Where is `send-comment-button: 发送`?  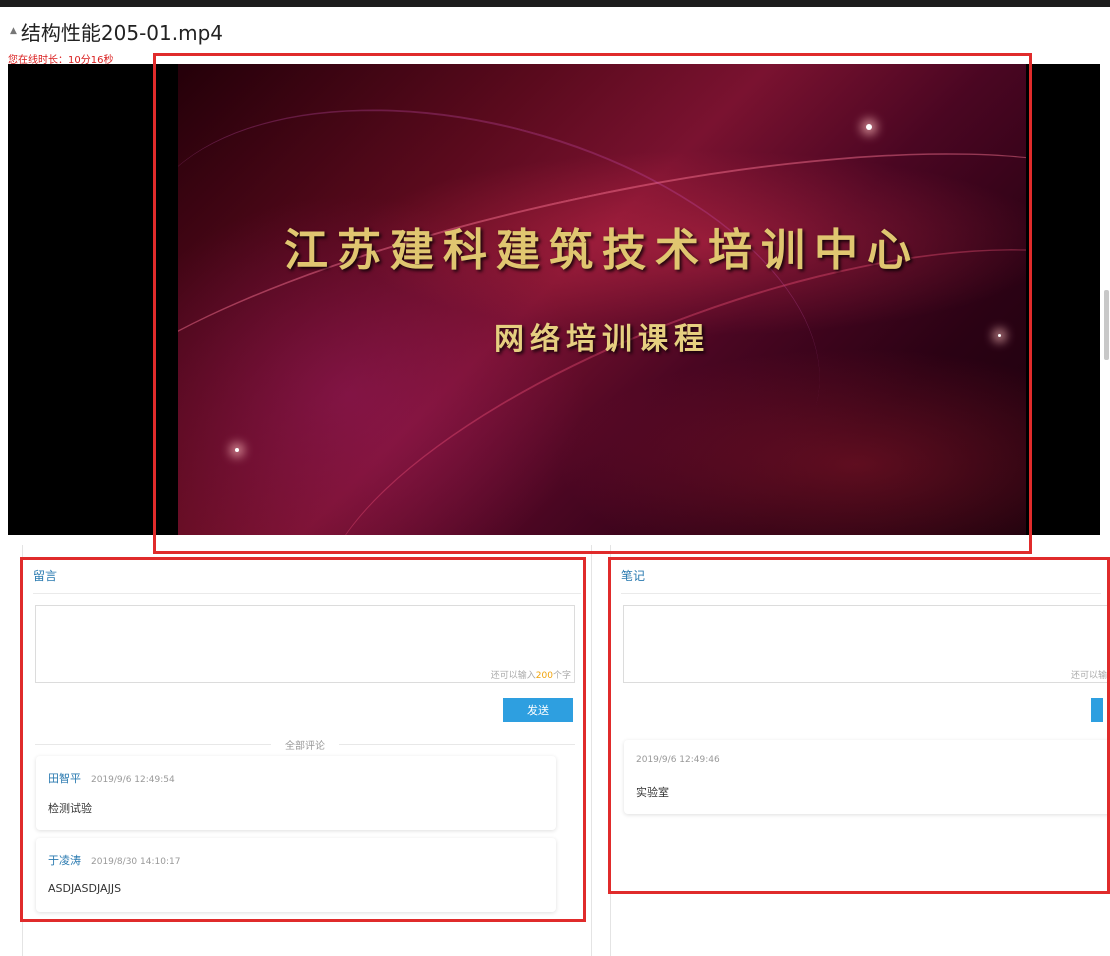
send-comment-button: 发送 is located at coordinates (538, 710).